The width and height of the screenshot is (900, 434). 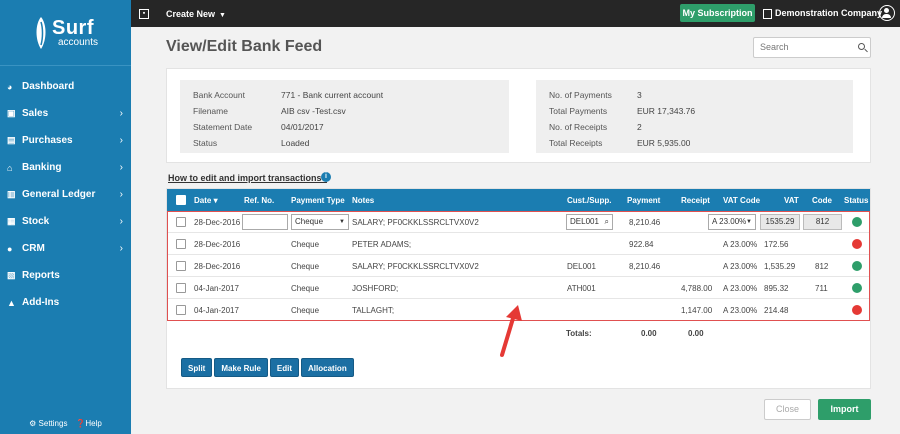 What do you see at coordinates (11, 194) in the screenshot?
I see `ledger-icon: ▥` at bounding box center [11, 194].